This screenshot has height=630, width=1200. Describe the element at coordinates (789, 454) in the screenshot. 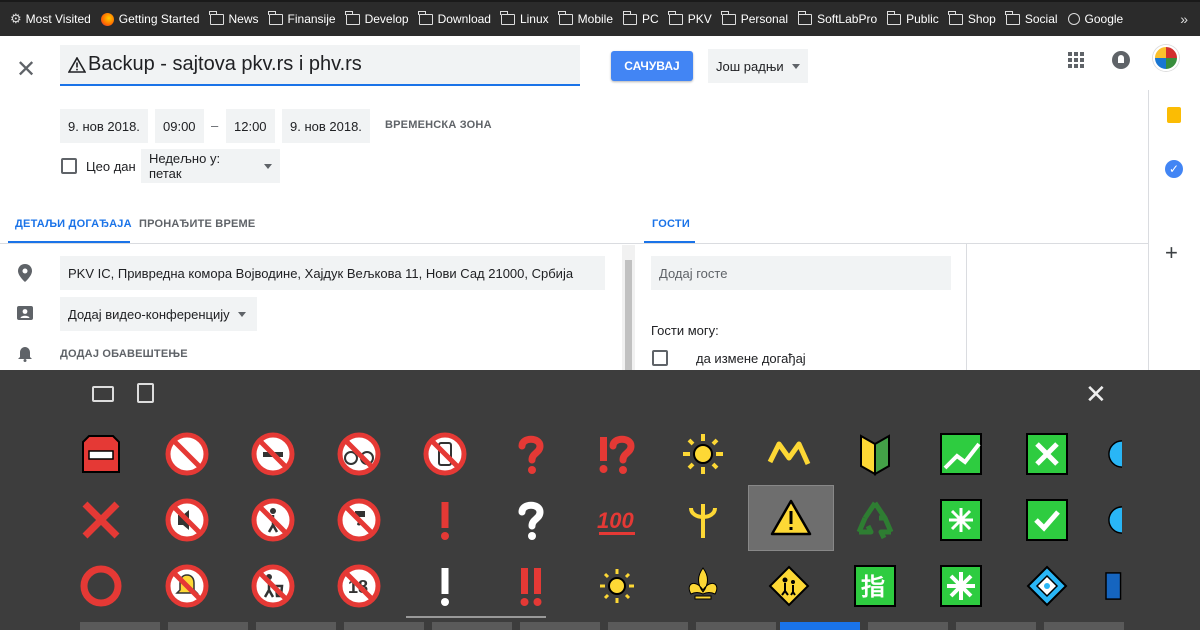

I see `part-alternation-mark-emoji` at that location.